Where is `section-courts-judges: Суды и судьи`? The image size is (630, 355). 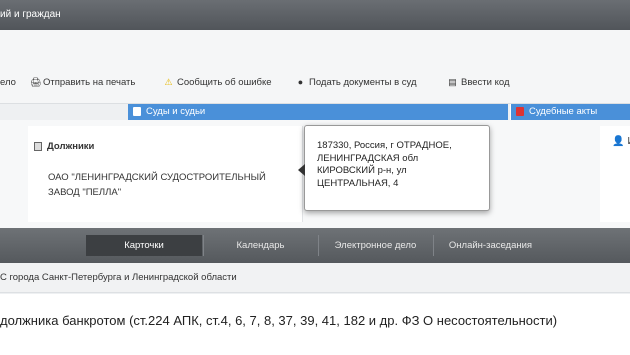
section-courts-judges: Суды и судьи is located at coordinates (318, 112).